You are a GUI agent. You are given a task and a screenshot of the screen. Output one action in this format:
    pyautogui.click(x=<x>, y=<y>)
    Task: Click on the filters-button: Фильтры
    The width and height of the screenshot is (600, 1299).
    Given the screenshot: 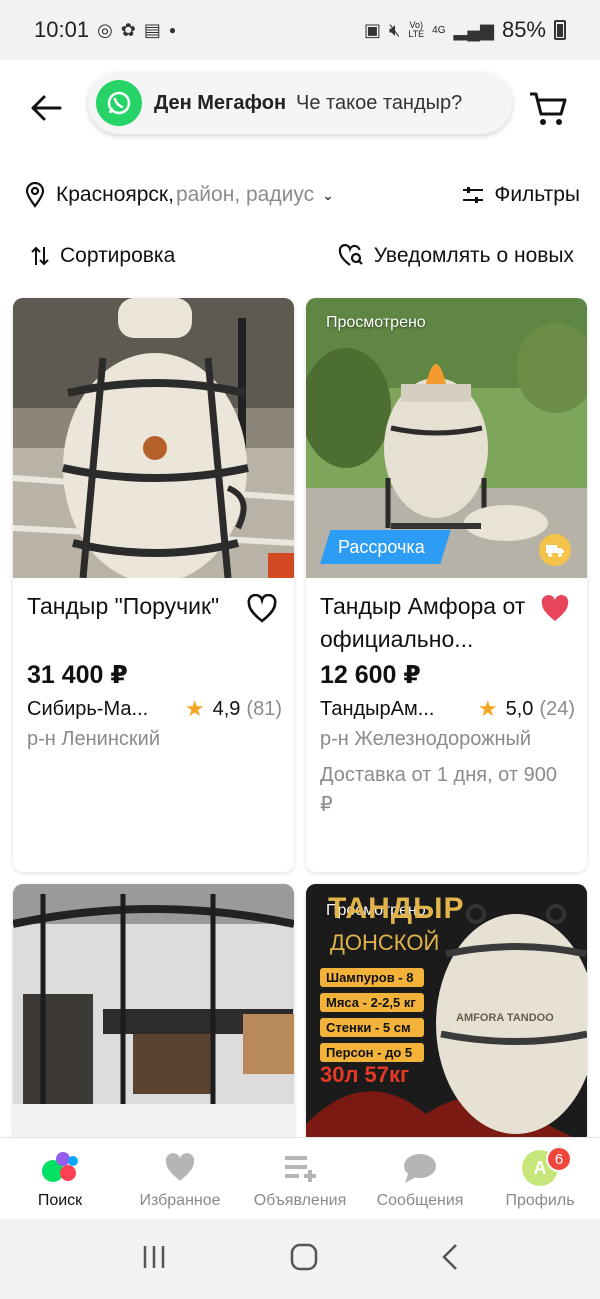 What is the action you would take?
    pyautogui.click(x=521, y=195)
    